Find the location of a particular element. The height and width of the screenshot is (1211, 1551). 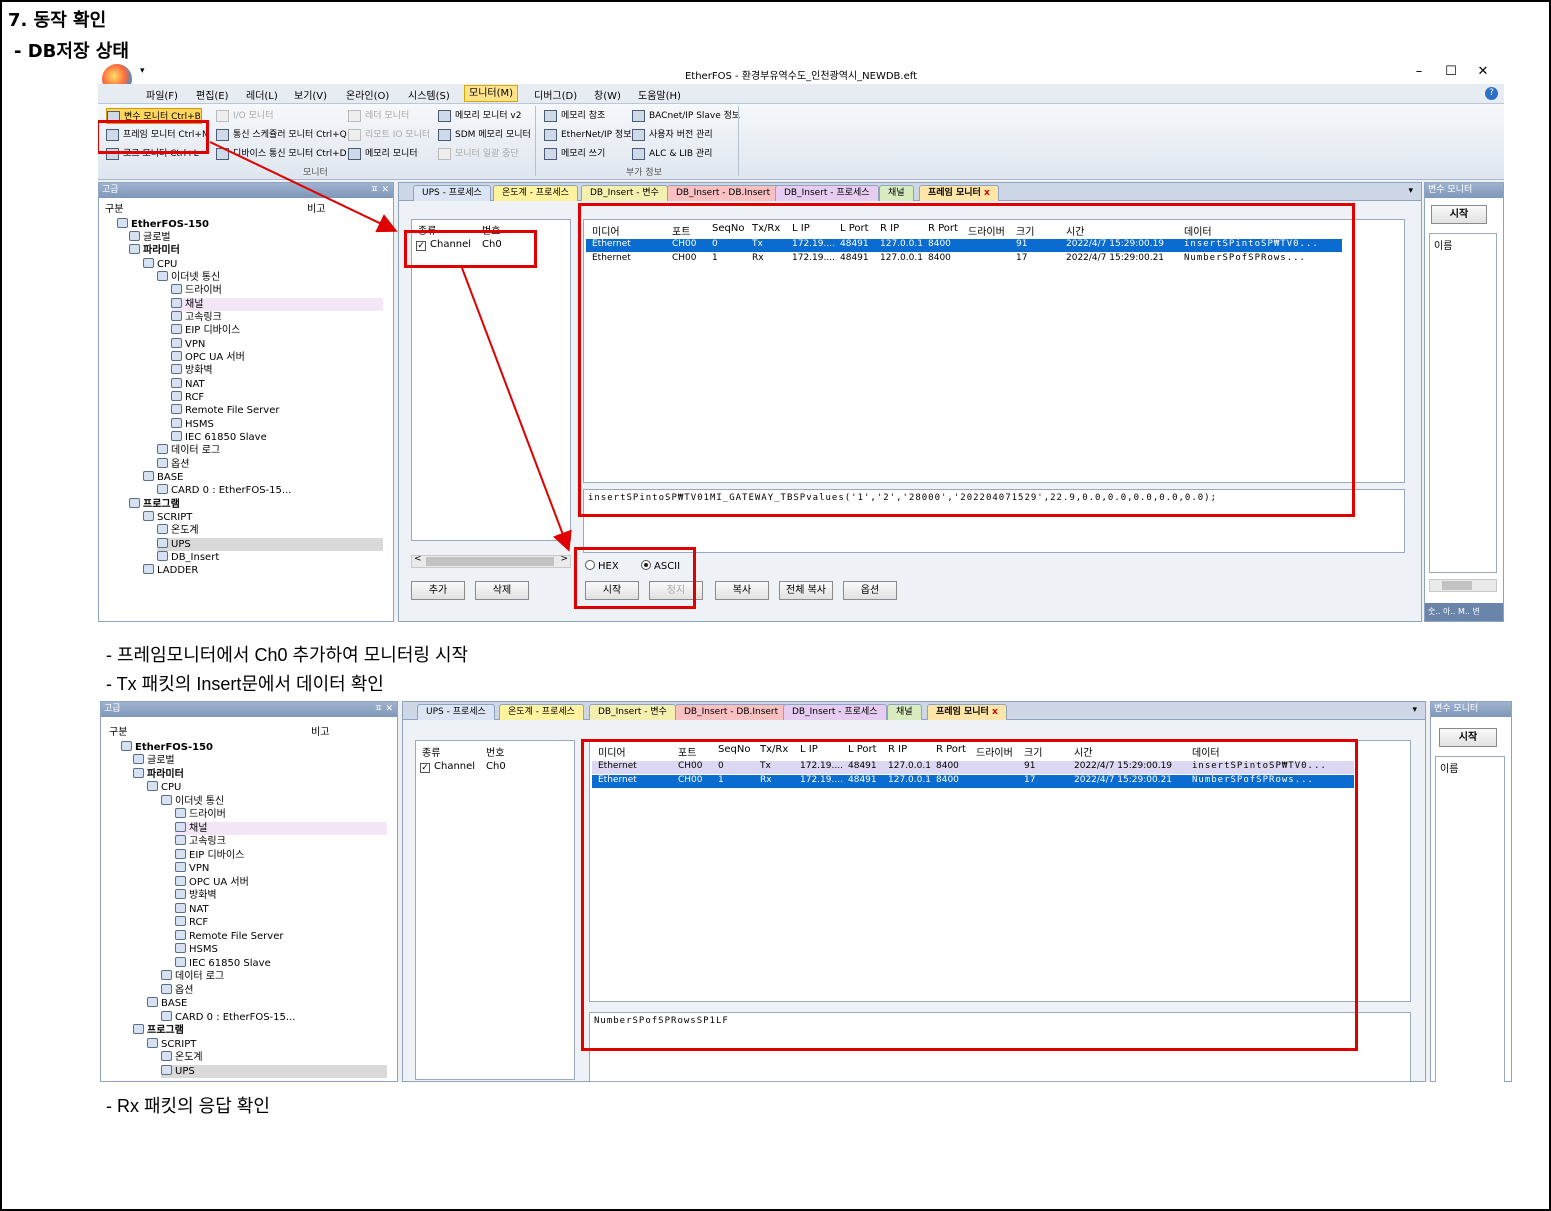

note-add-channel: - 프레임모니터에서 Ch0 추가하여 모니터링 시작 is located at coordinates (287, 655).